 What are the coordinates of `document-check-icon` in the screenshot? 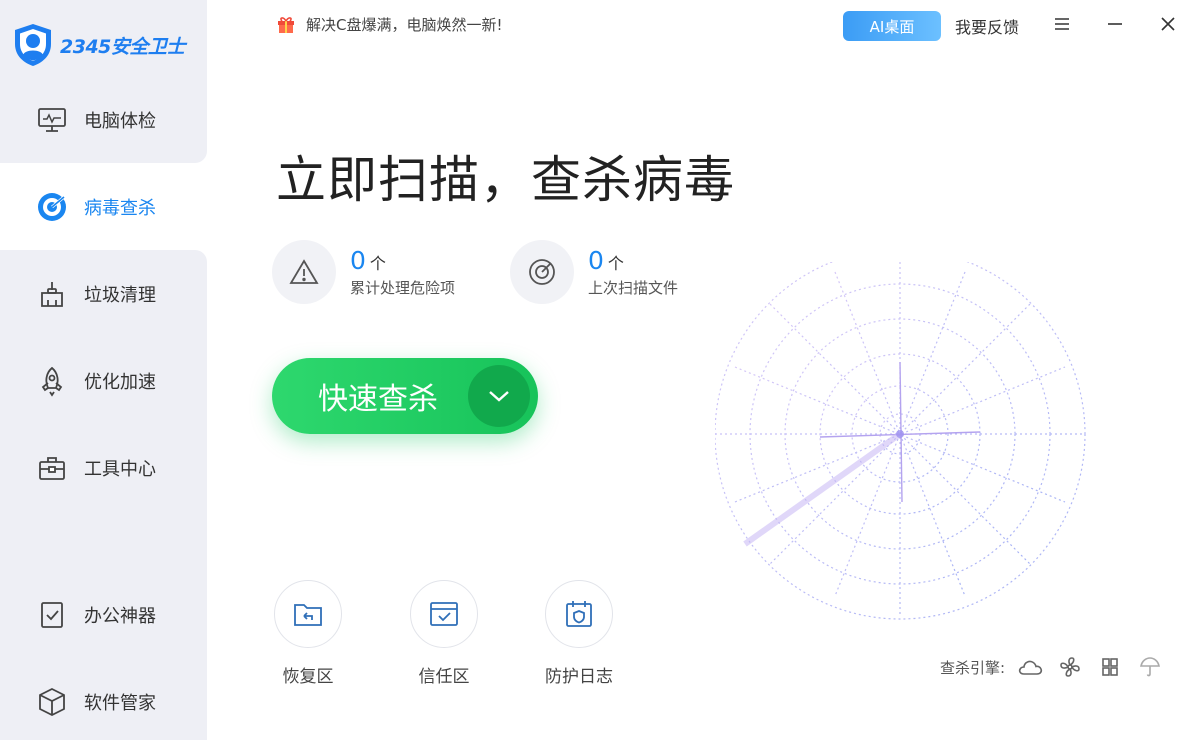 It's located at (52, 615).